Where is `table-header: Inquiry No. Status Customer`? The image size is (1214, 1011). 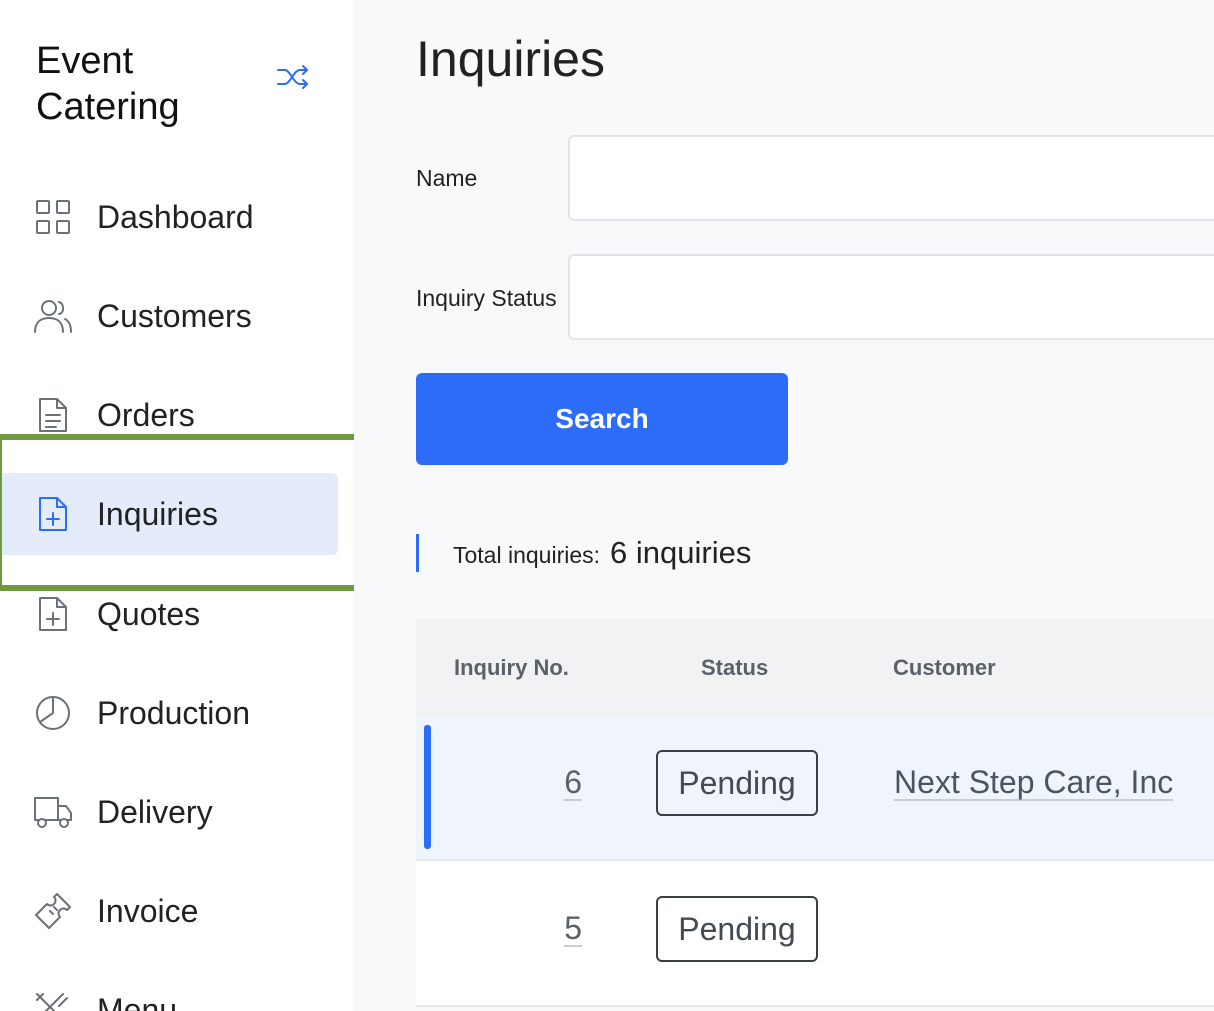 table-header: Inquiry No. Status Customer is located at coordinates (815, 667).